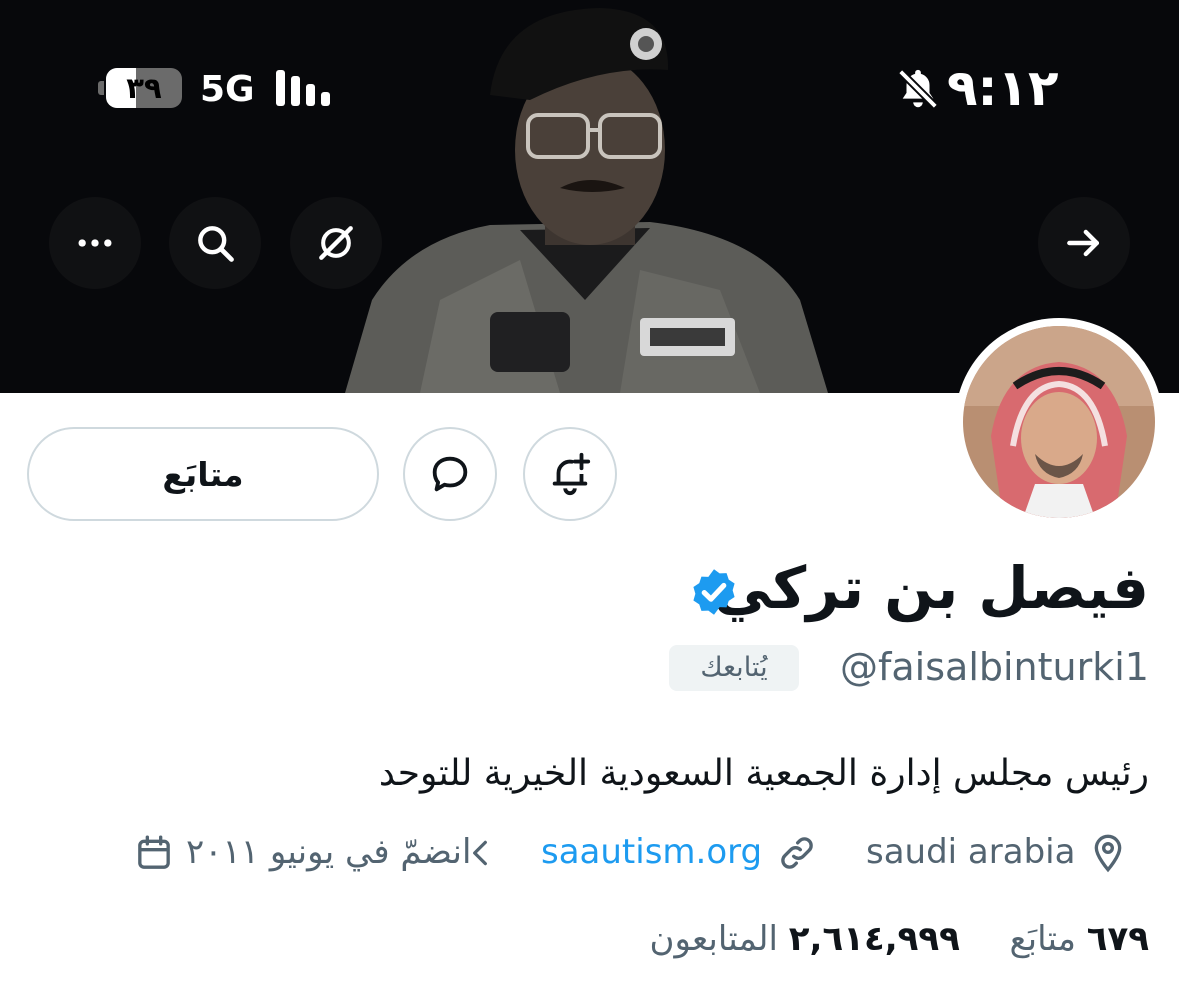 The width and height of the screenshot is (1179, 983). Describe the element at coordinates (154, 852) in the screenshot. I see `calendar-icon` at that location.